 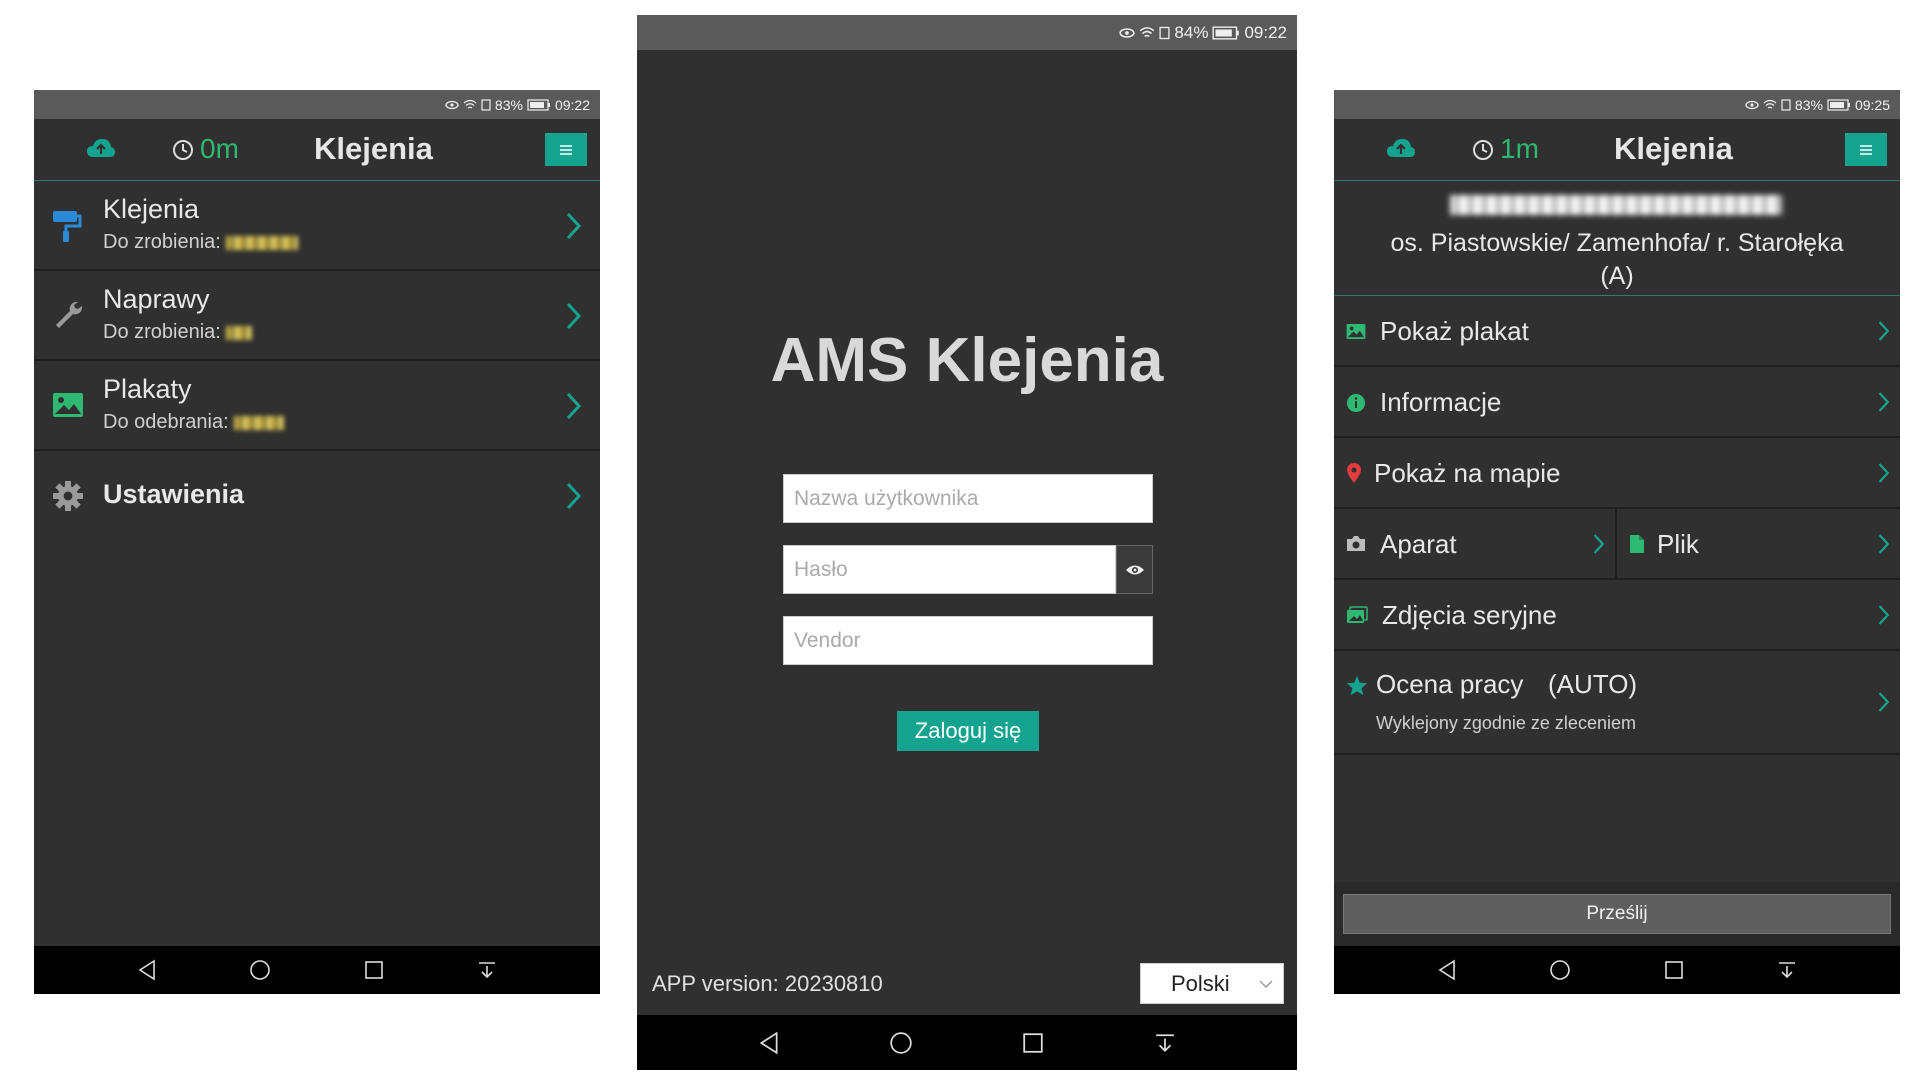 I want to click on map-pin-icon, so click(x=1354, y=475).